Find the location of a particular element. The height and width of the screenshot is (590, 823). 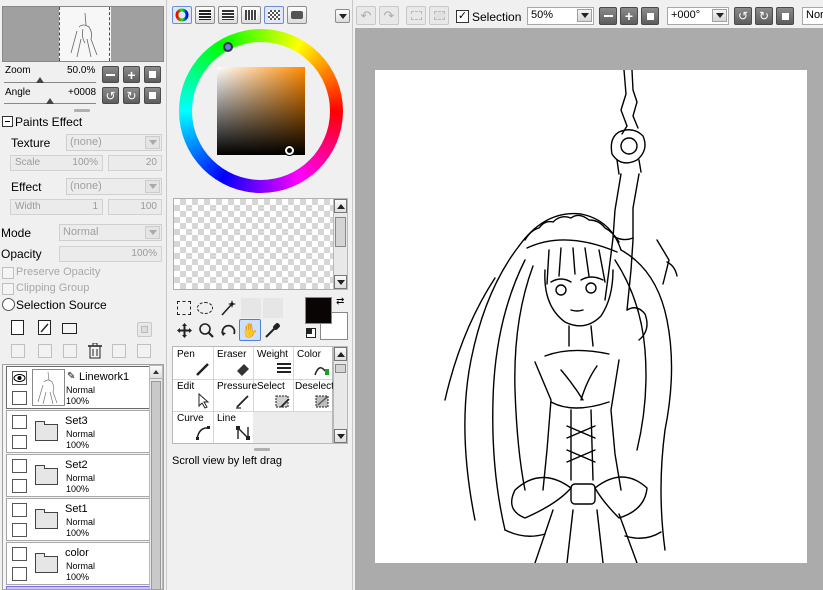

lasso-tool-icon is located at coordinates (205, 308).